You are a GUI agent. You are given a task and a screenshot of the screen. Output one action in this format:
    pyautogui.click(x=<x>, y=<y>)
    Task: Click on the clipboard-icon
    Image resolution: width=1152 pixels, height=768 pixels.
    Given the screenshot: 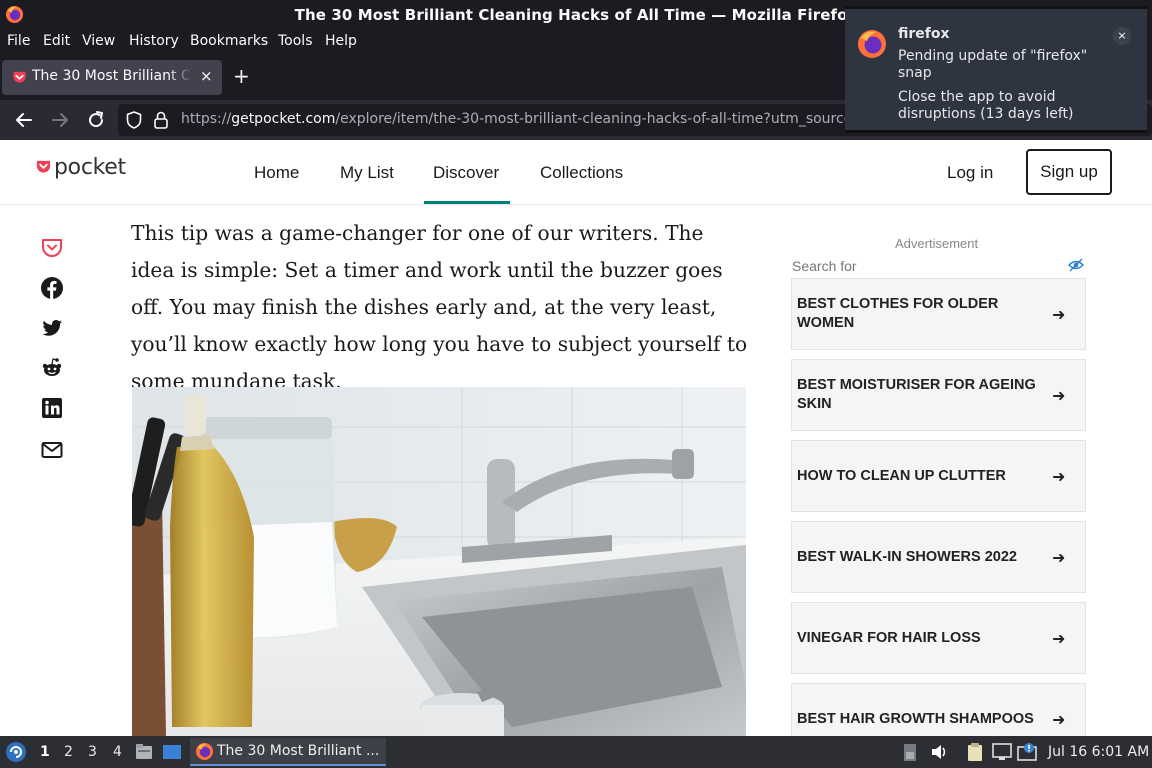 What is the action you would take?
    pyautogui.click(x=975, y=752)
    